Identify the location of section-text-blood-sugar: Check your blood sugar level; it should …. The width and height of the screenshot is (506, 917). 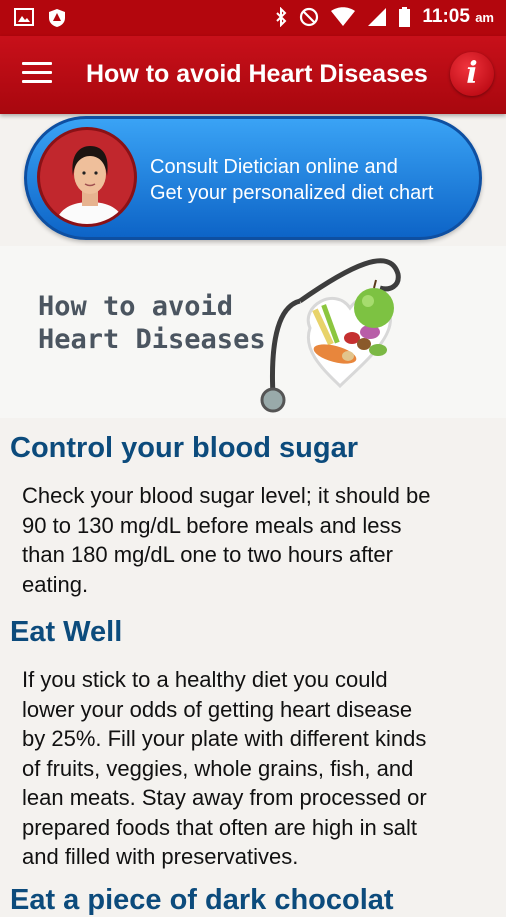
(226, 540).